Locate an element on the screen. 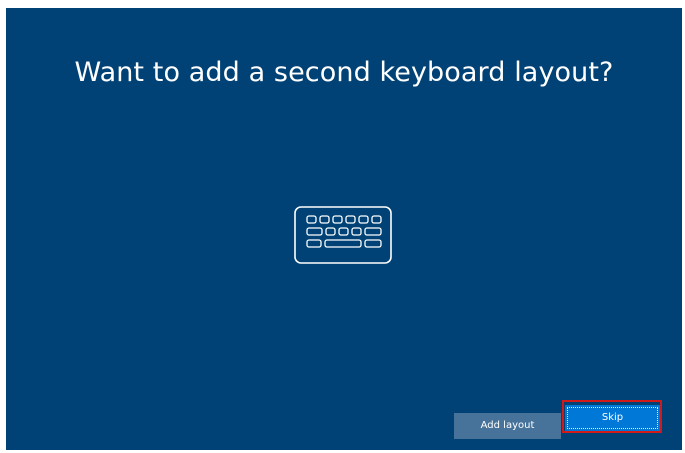  keyboard-icon is located at coordinates (343, 235).